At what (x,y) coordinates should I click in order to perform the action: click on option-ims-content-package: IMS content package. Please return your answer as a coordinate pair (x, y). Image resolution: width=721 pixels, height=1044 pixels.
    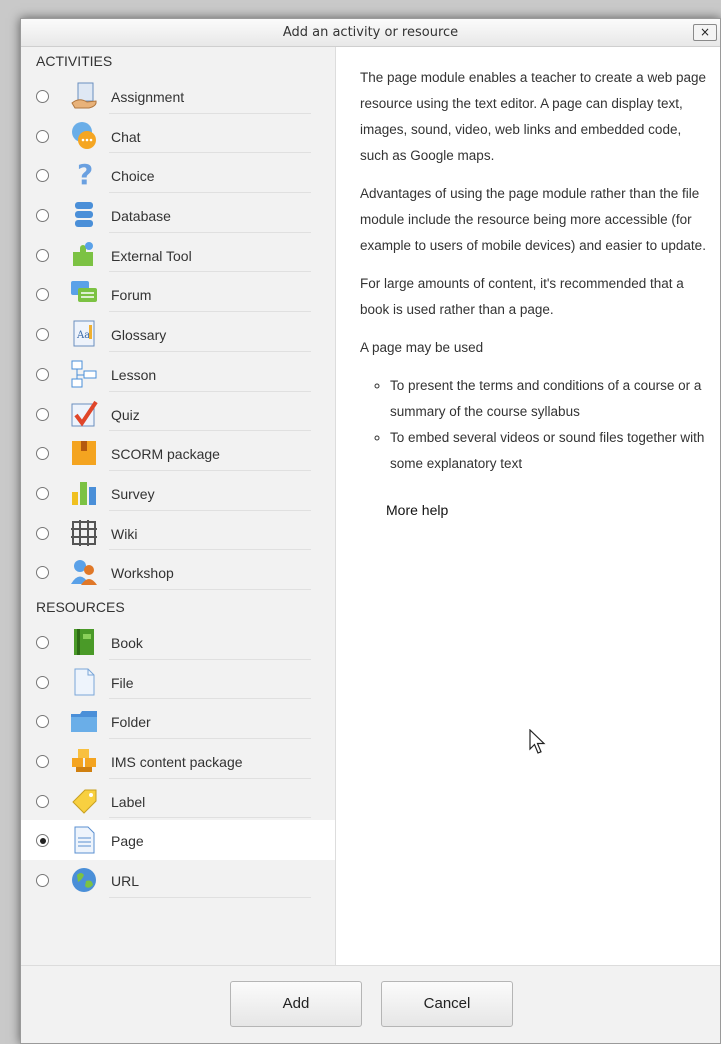
    Looking at the image, I should click on (178, 761).